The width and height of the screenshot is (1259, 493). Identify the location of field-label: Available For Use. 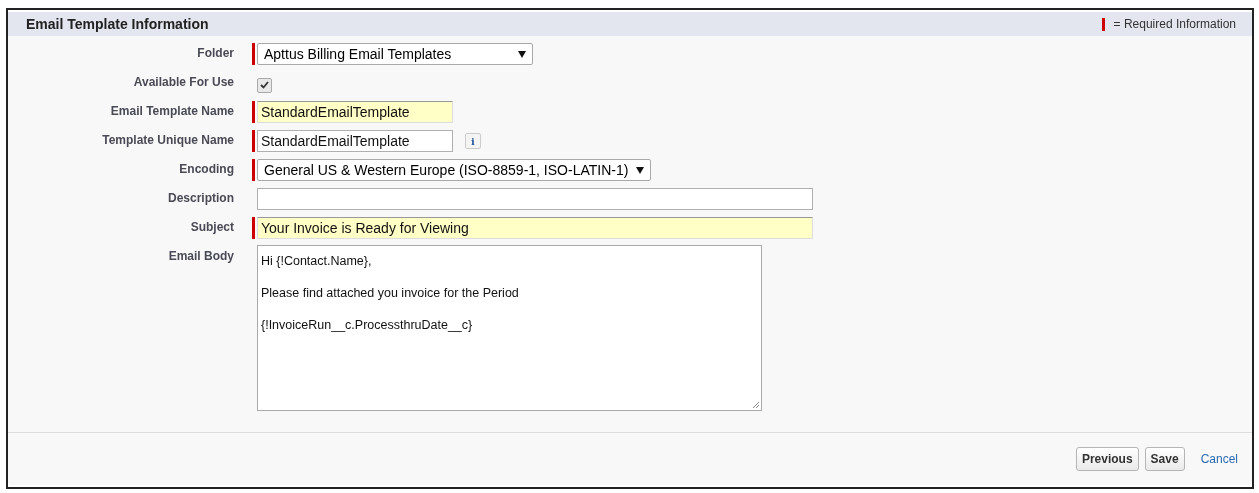
(183, 81).